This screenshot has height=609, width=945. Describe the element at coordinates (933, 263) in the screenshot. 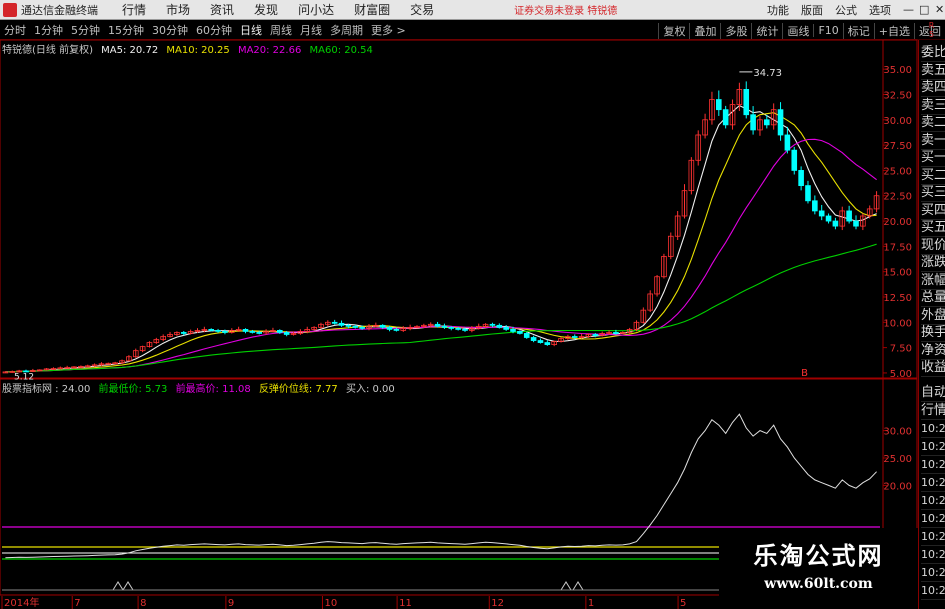

I see `side-label: 涨跌` at that location.